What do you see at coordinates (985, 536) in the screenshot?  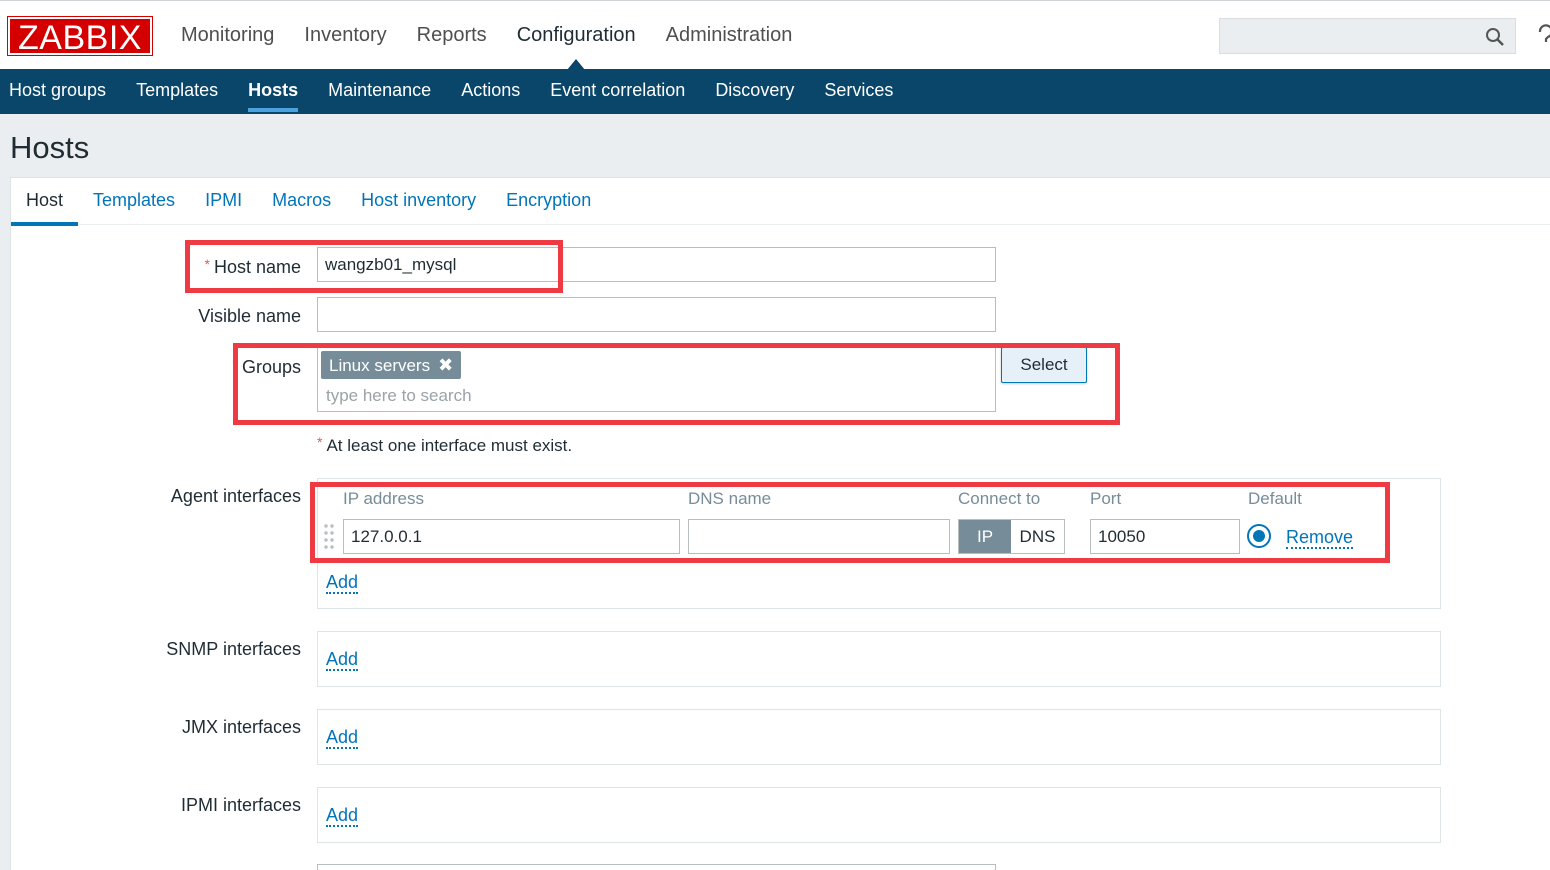 I see `connect-ip-option: IP` at bounding box center [985, 536].